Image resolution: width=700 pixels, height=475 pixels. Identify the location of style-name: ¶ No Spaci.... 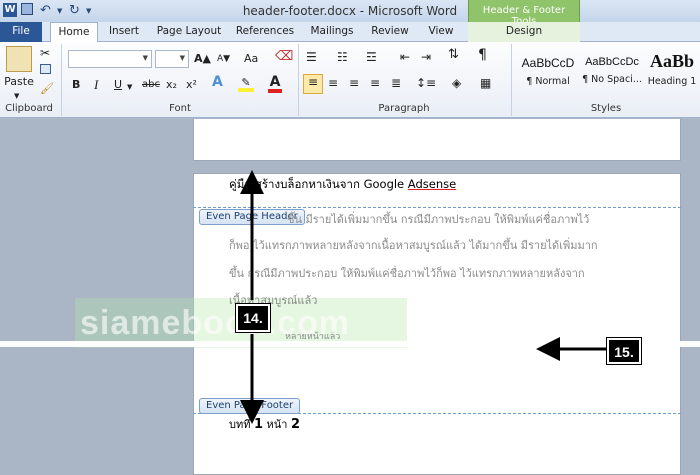
(612, 79).